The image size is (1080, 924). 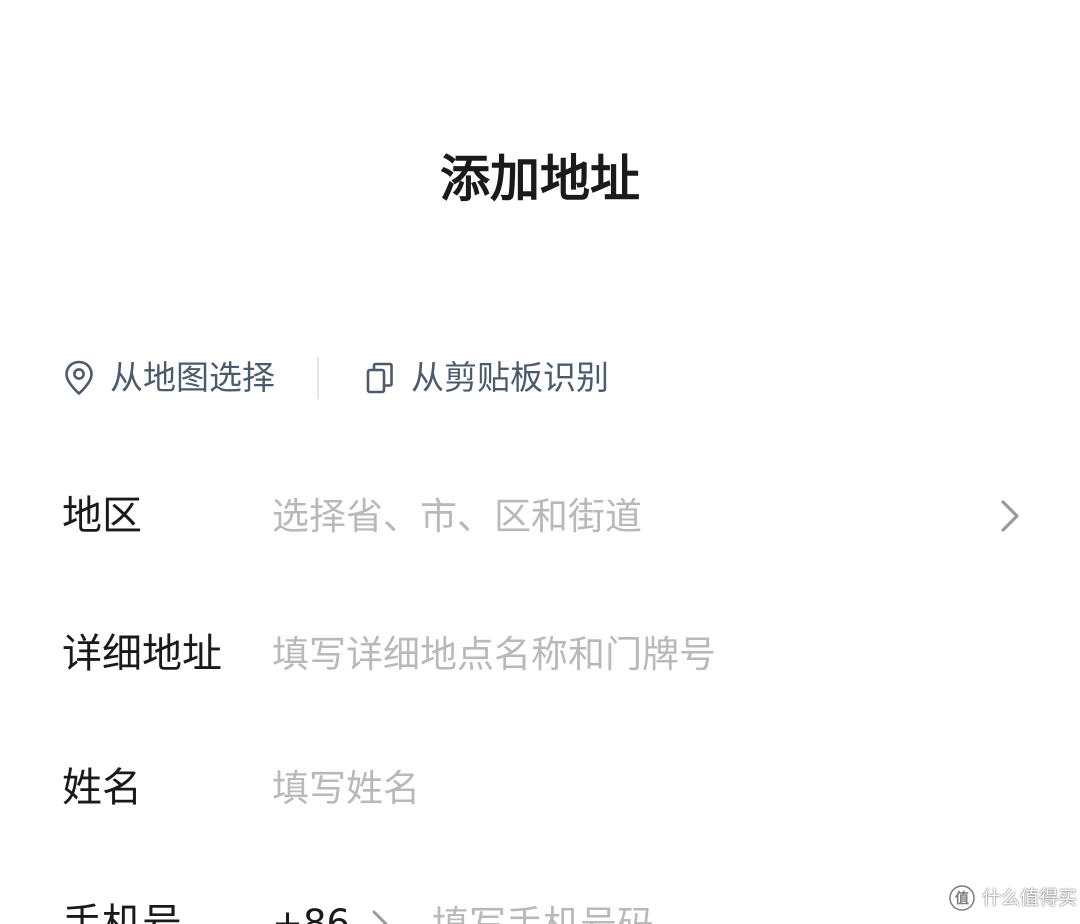 I want to click on quick-actions-divider, so click(x=318, y=378).